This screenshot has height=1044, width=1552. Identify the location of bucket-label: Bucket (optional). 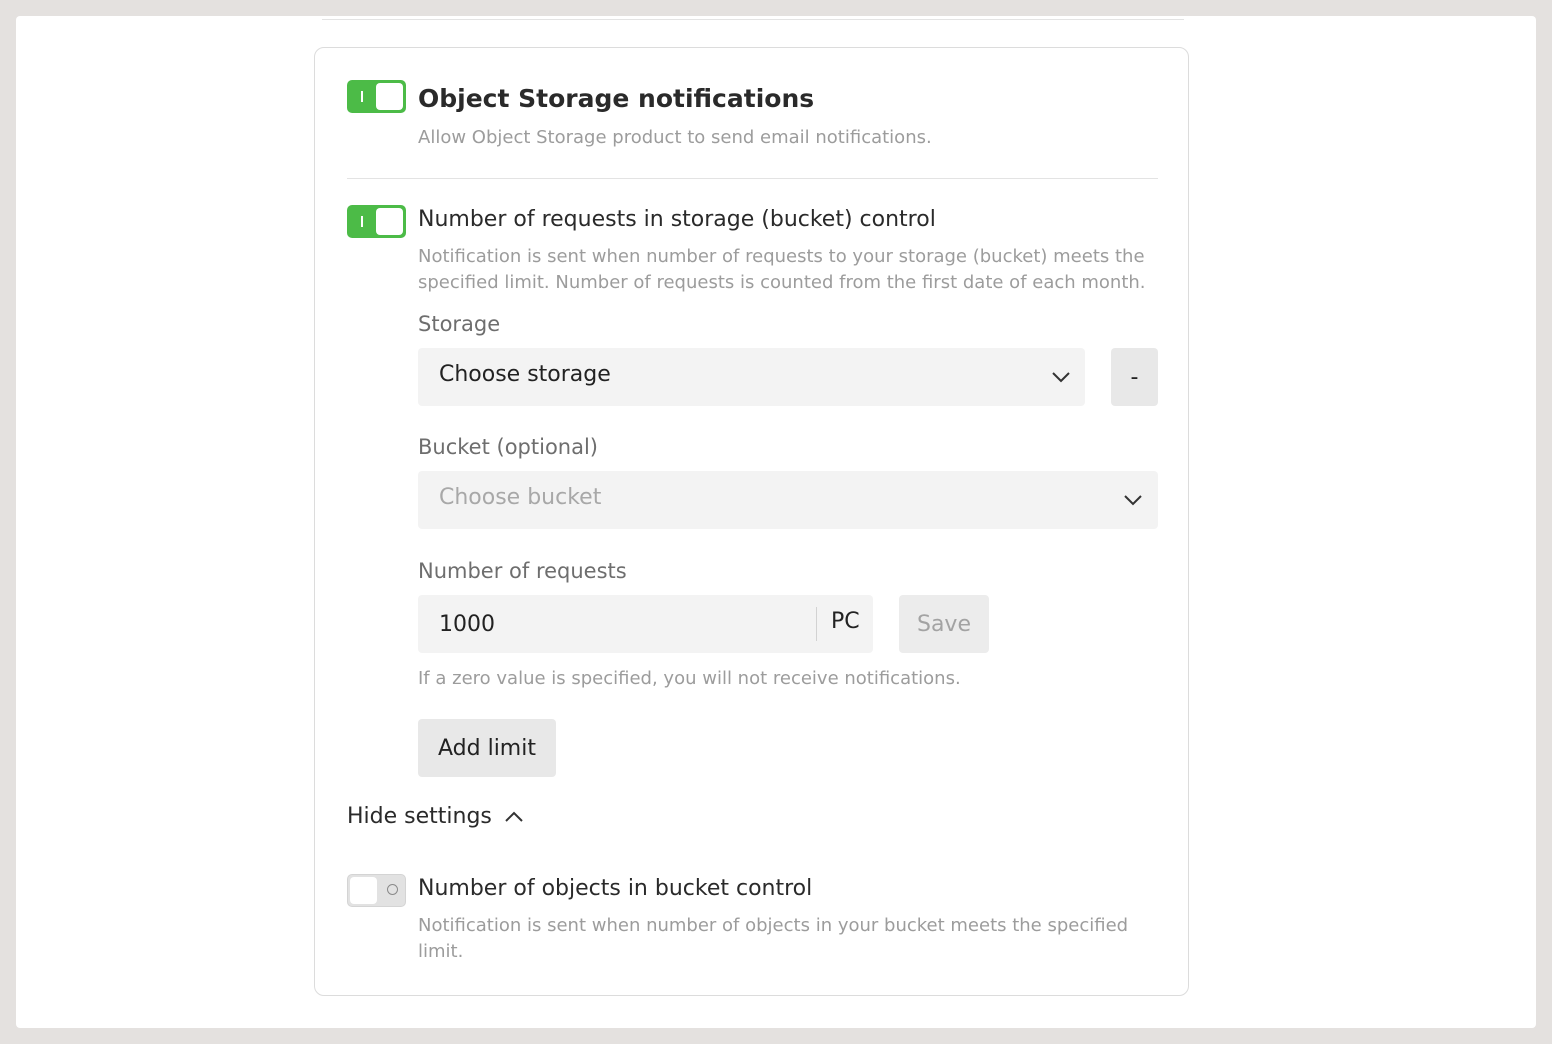
(508, 447).